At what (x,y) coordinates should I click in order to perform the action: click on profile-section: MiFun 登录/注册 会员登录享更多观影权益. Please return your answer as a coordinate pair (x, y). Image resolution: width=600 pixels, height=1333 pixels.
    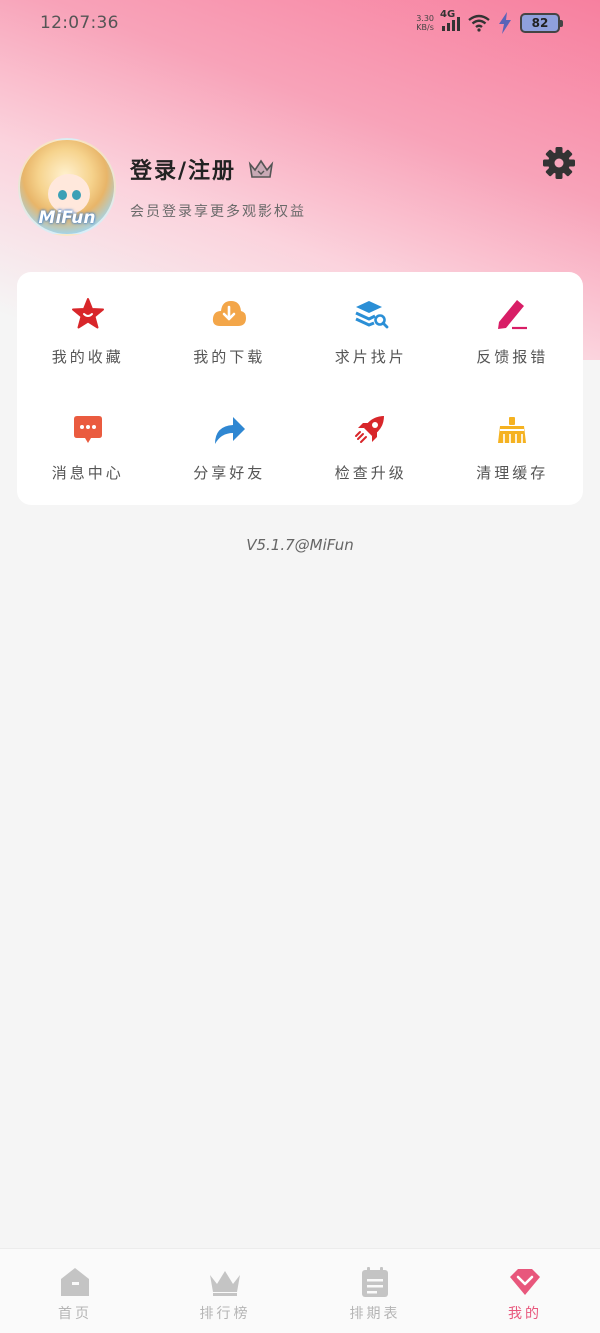
    Looking at the image, I should click on (162, 187).